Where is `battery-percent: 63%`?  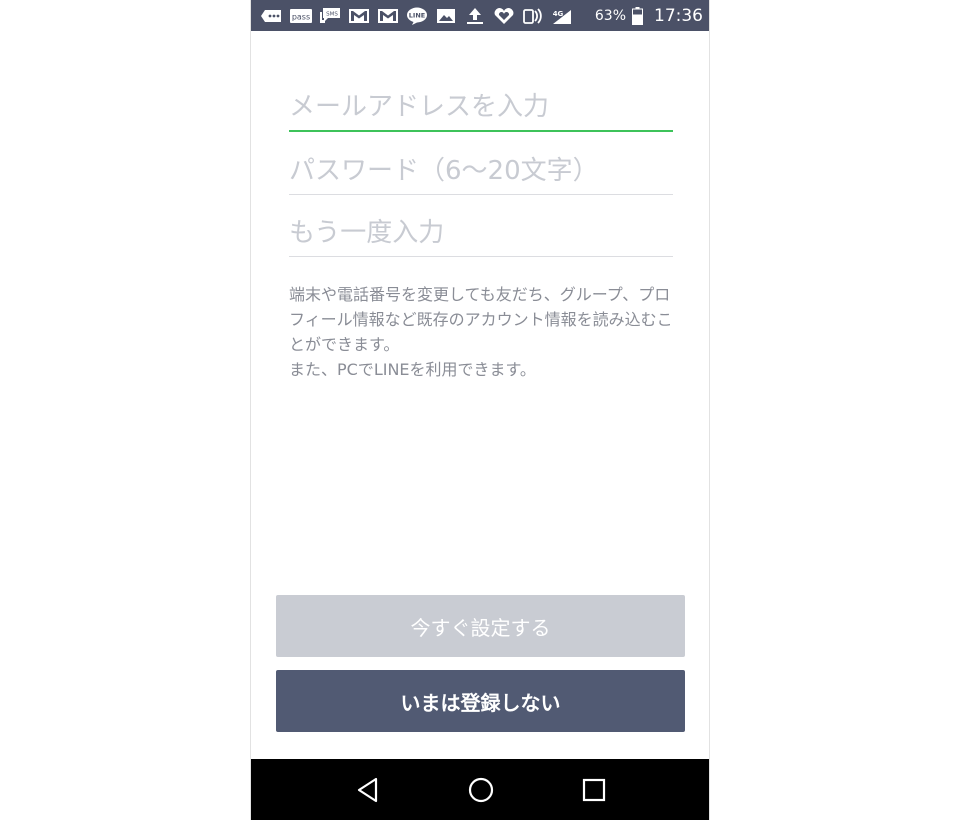
battery-percent: 63% is located at coordinates (610, 15).